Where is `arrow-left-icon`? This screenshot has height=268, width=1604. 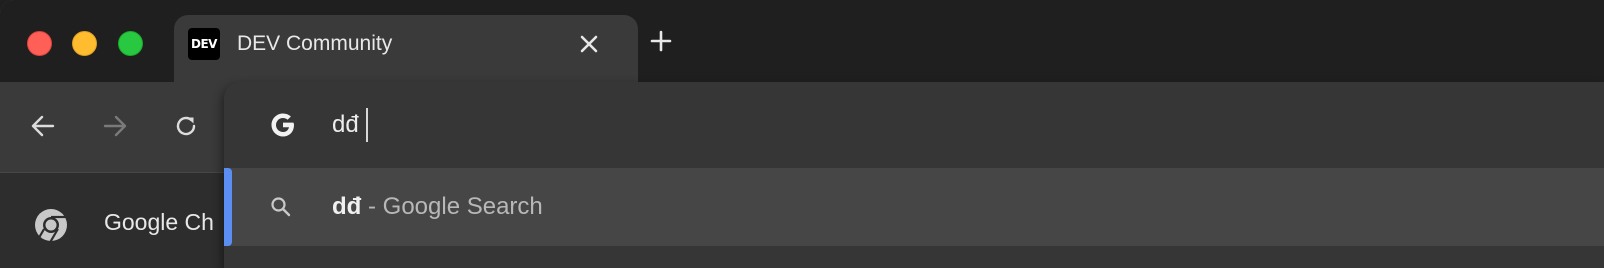 arrow-left-icon is located at coordinates (43, 126).